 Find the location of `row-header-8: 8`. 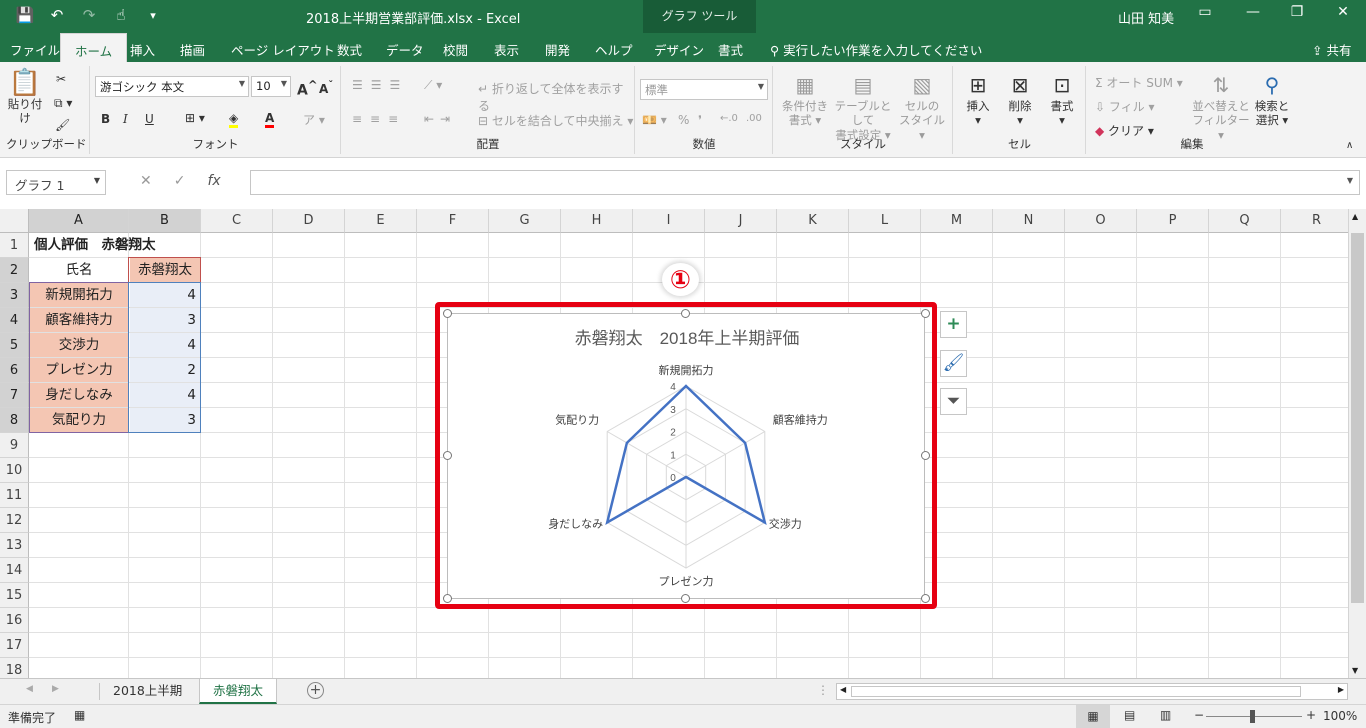

row-header-8: 8 is located at coordinates (14, 420).